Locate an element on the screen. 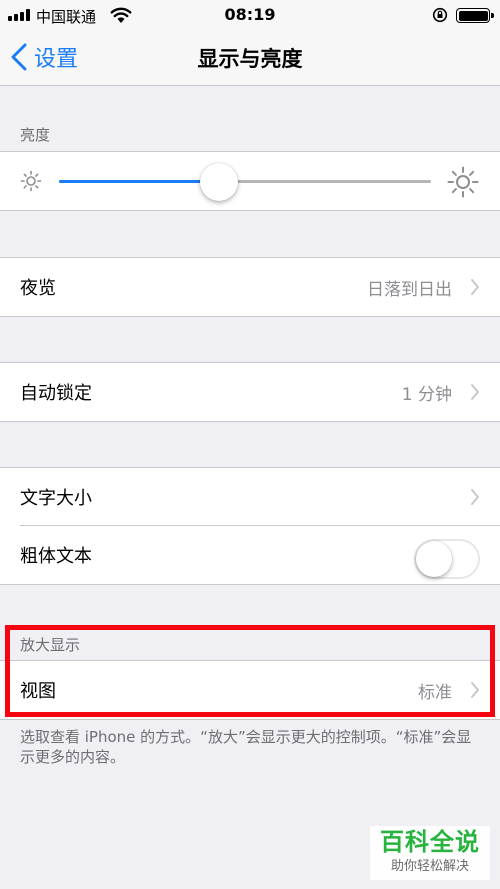 The width and height of the screenshot is (500, 889). brightness-slider-row is located at coordinates (250, 181).